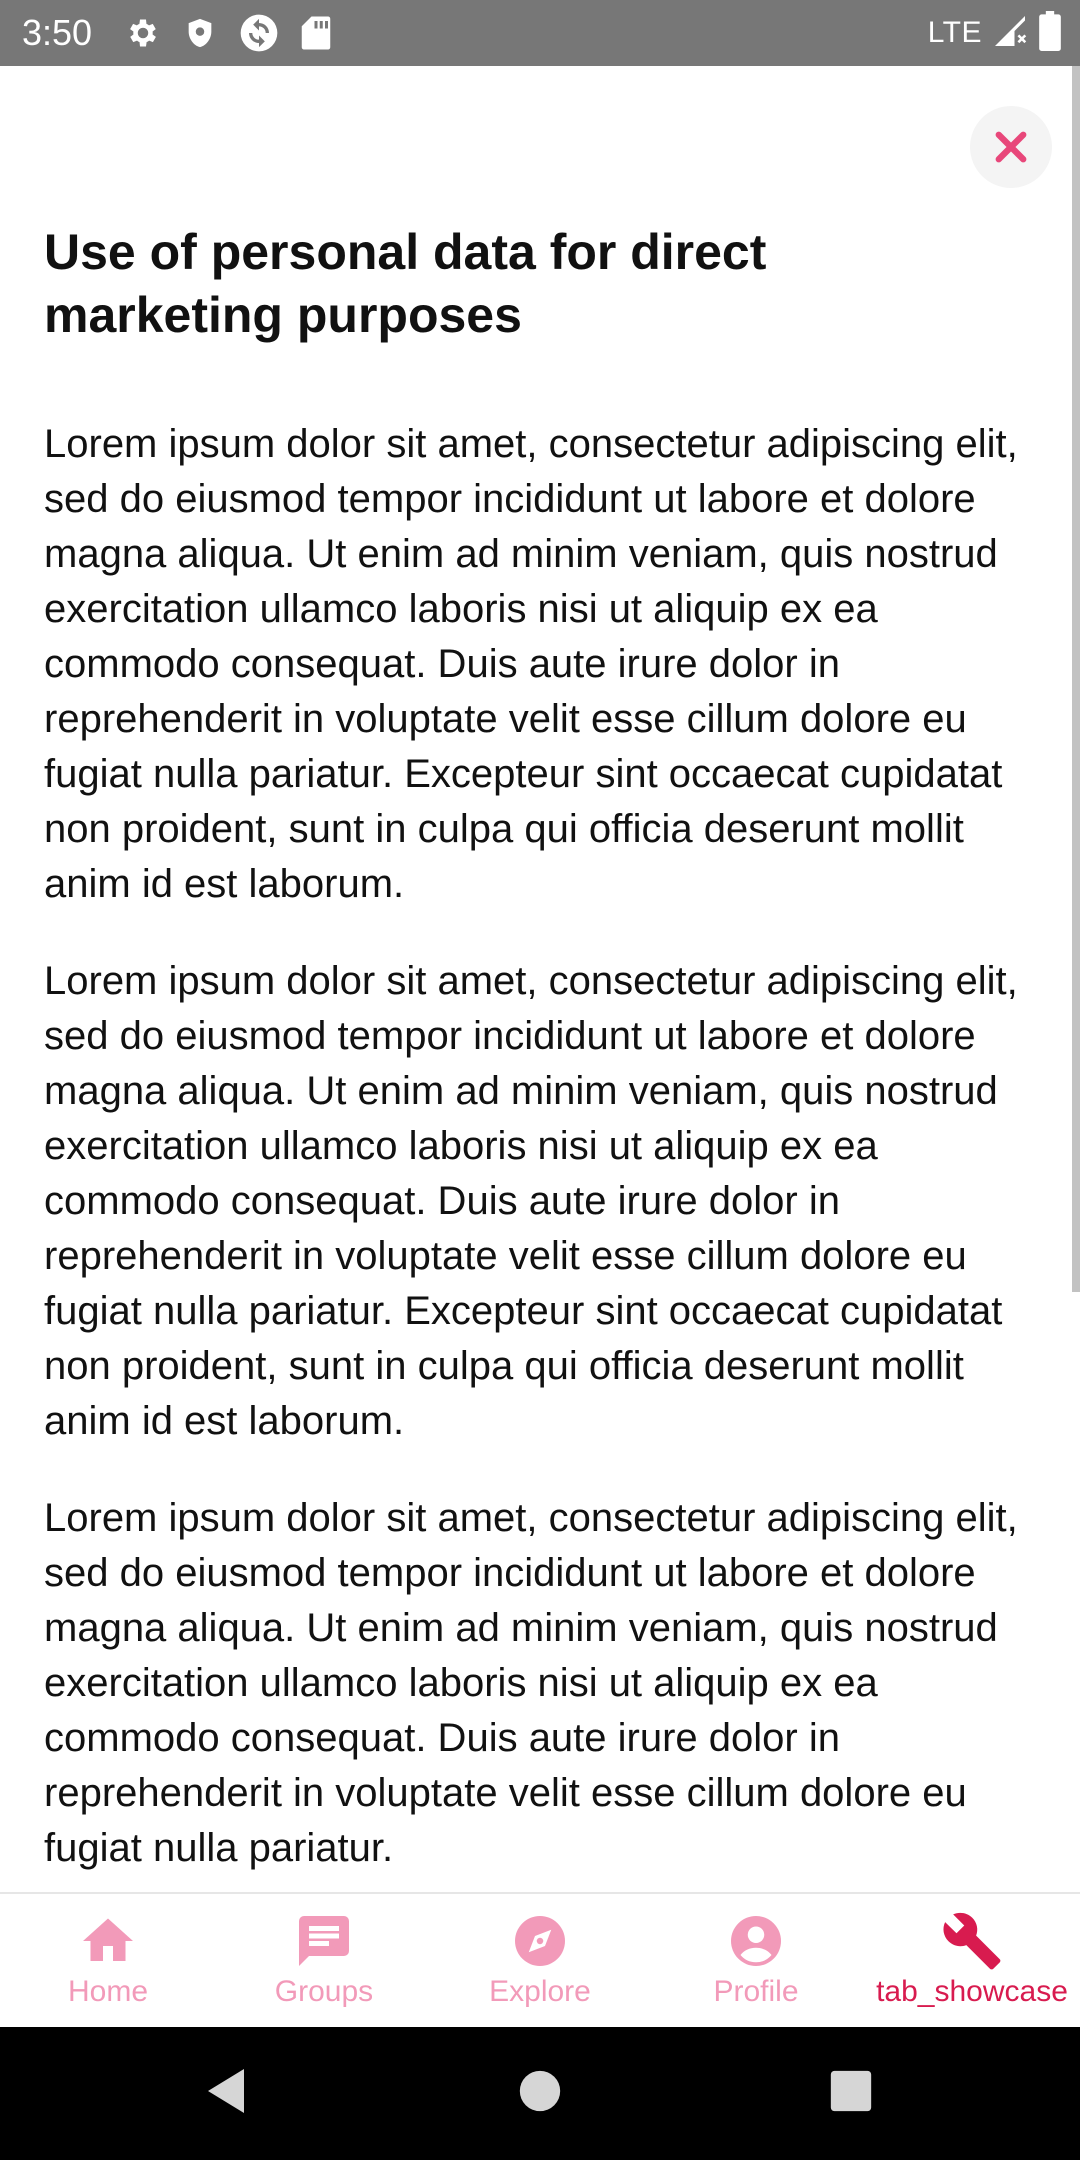  I want to click on nav-label-home: Home, so click(108, 1991).